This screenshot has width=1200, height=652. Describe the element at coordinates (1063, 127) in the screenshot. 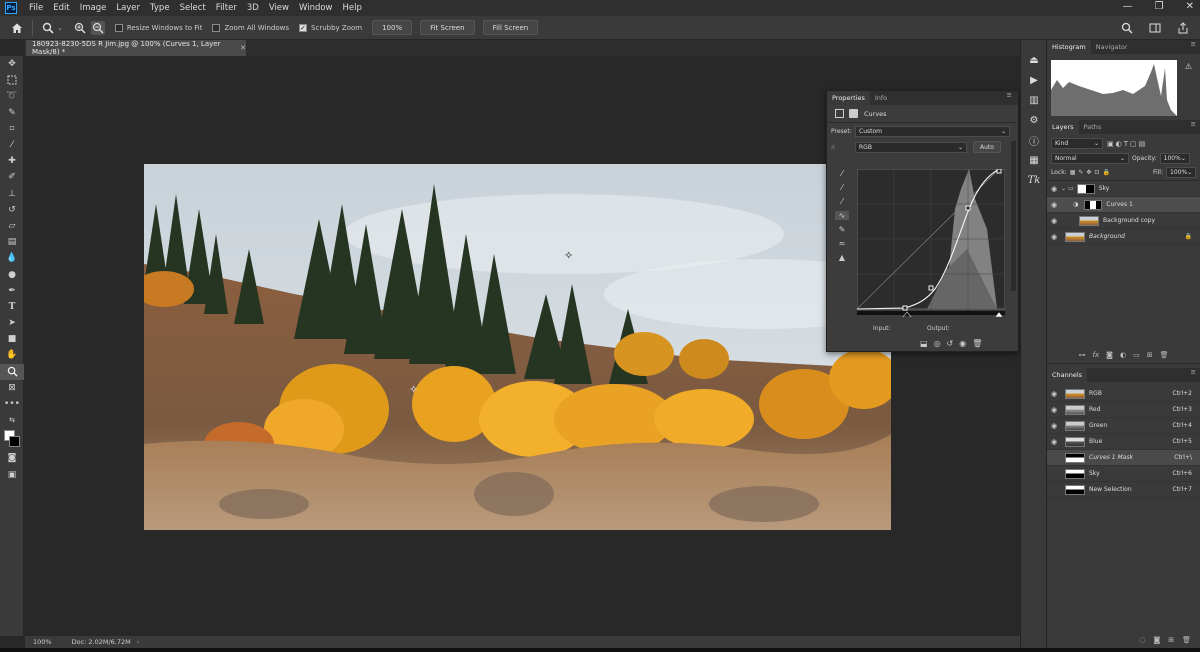

I see `tab-layers: Layers` at that location.